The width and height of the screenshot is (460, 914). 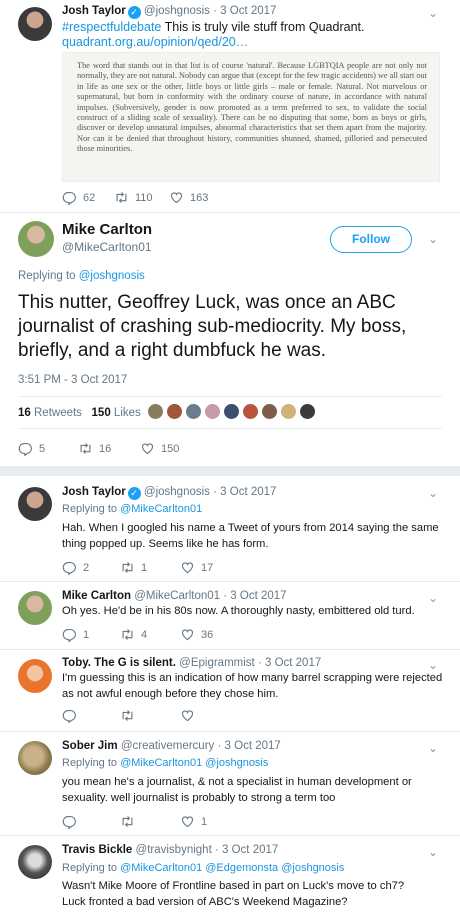 What do you see at coordinates (174, 850) in the screenshot?
I see `author-handle: @travisbynight` at bounding box center [174, 850].